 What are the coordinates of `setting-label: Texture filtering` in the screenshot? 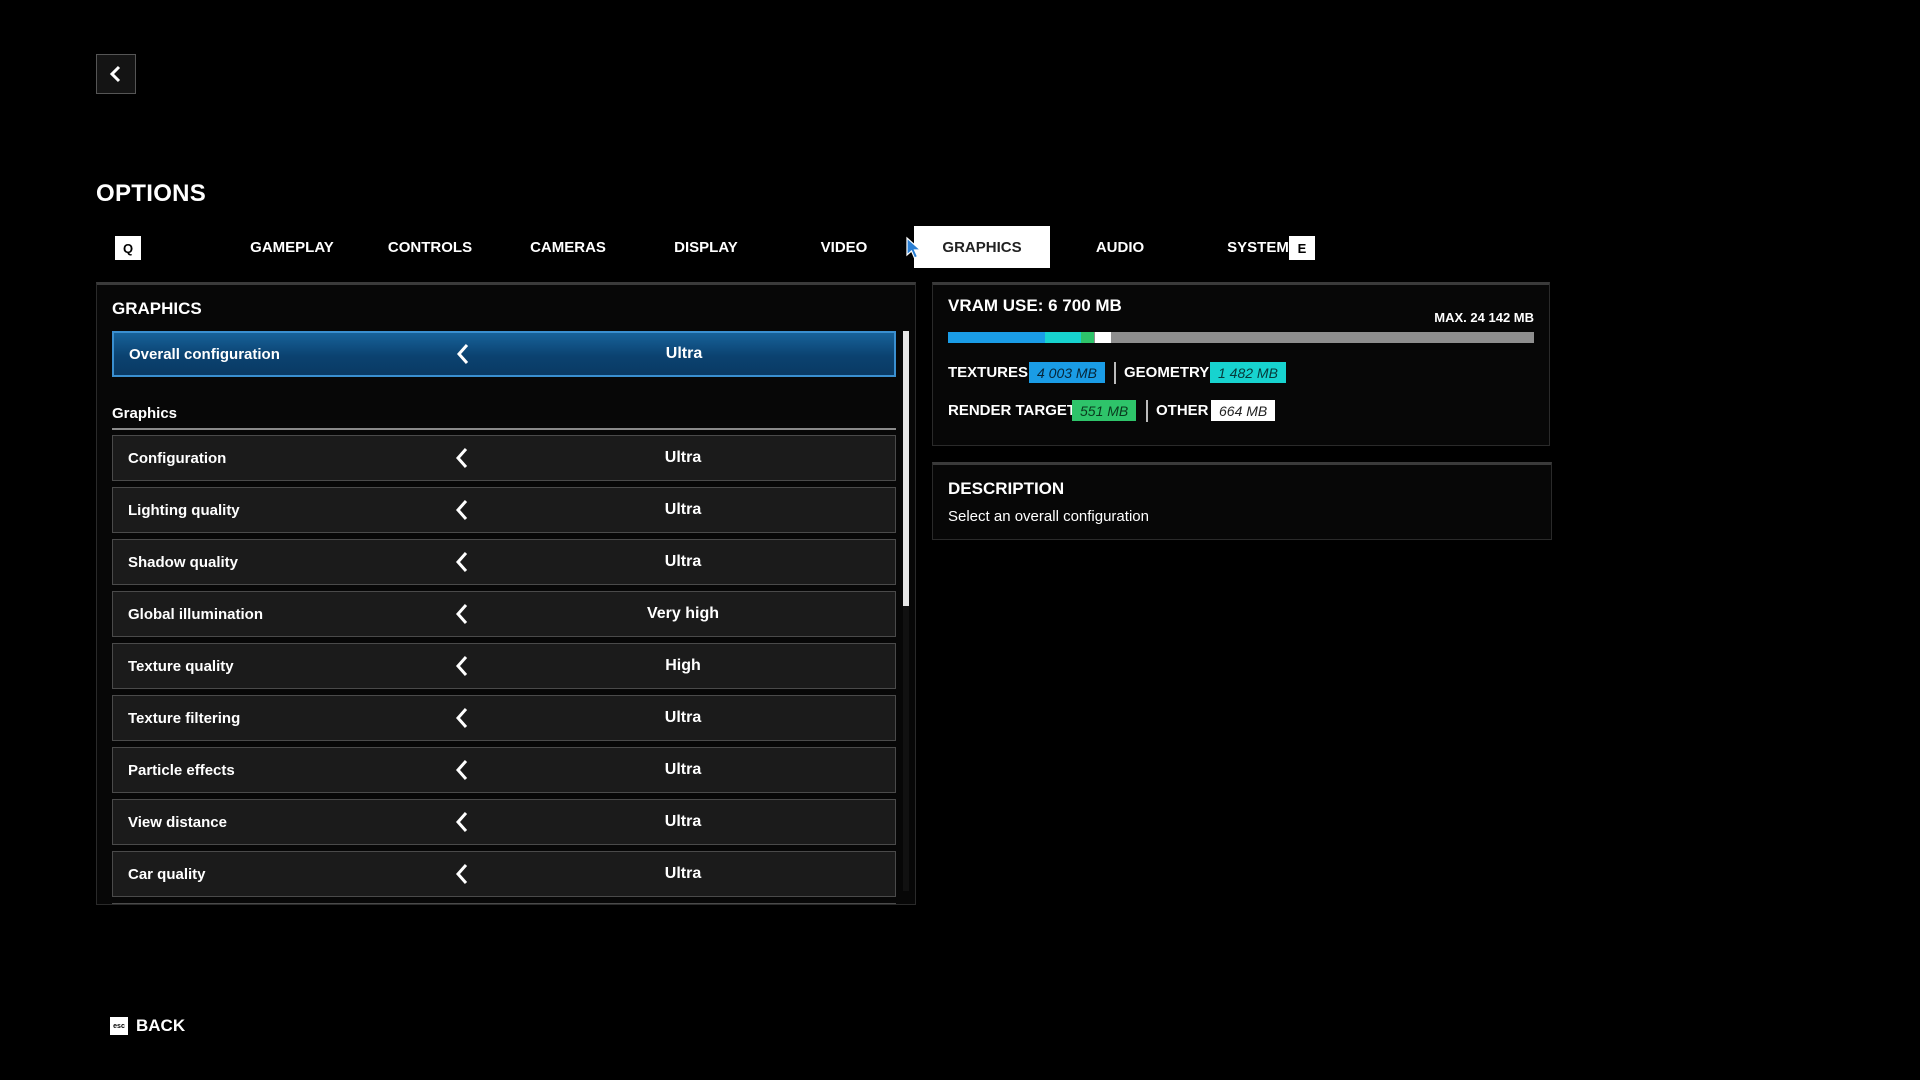 It's located at (184, 718).